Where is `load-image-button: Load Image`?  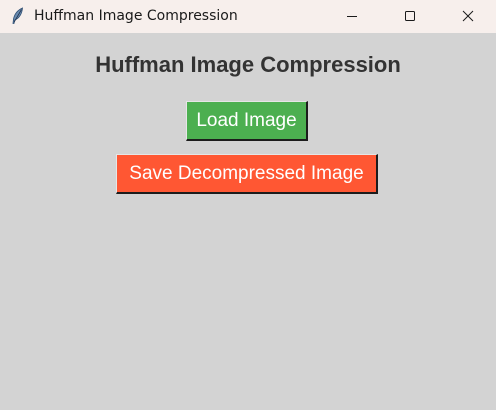
load-image-button: Load Image is located at coordinates (247, 121).